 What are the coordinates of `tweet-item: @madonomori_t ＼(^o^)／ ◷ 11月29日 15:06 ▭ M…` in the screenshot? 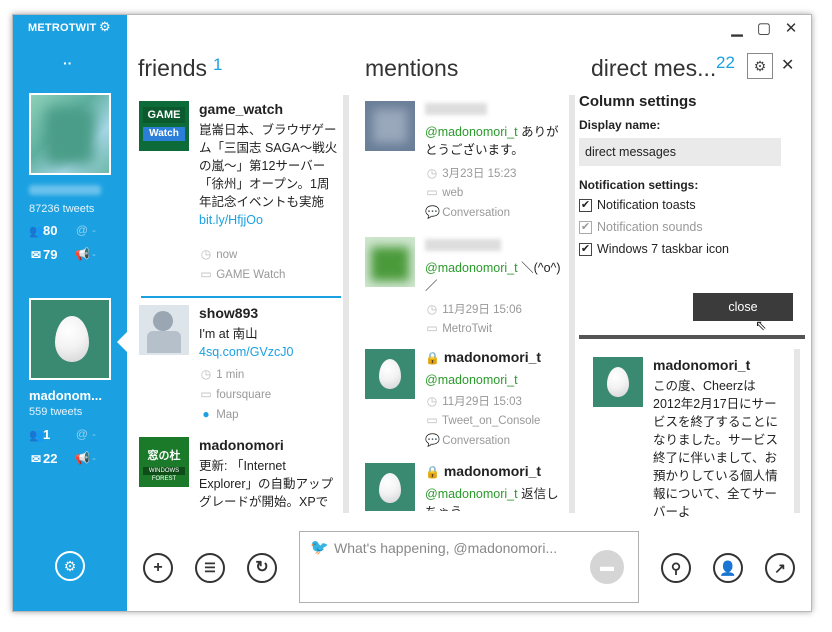 It's located at (465, 292).